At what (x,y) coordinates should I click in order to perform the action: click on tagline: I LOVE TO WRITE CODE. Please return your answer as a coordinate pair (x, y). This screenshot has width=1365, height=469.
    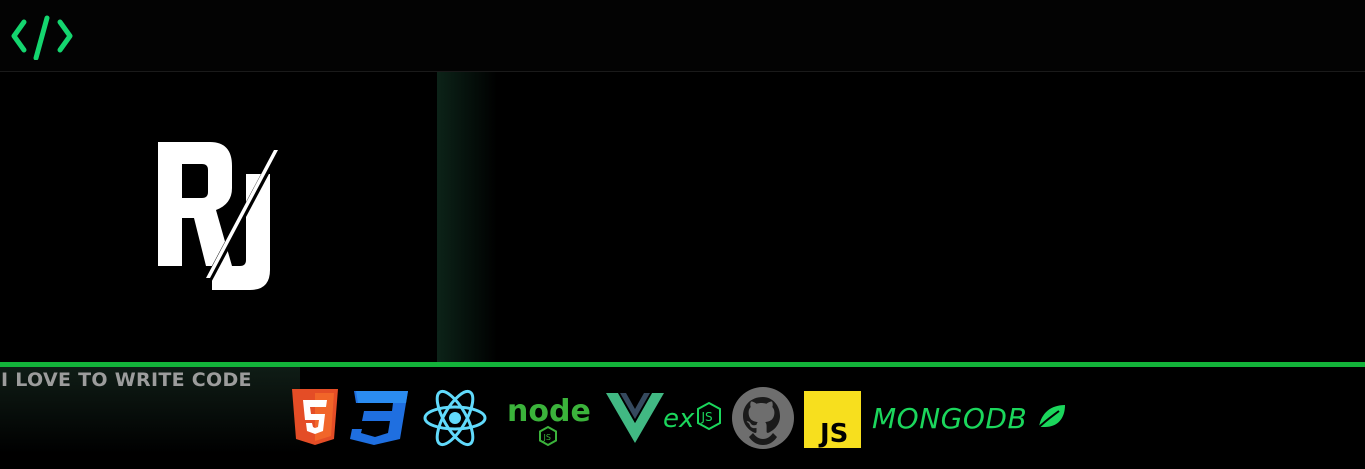
    Looking at the image, I should click on (126, 380).